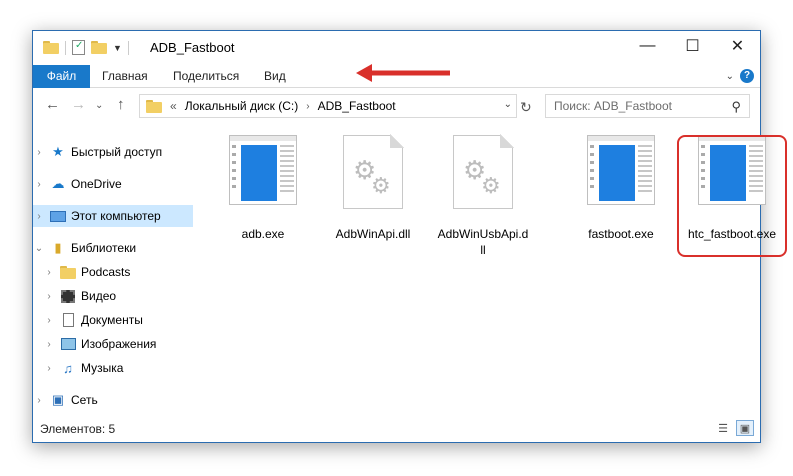  I want to click on sidebar-item-label: Podcasts, so click(106, 272).